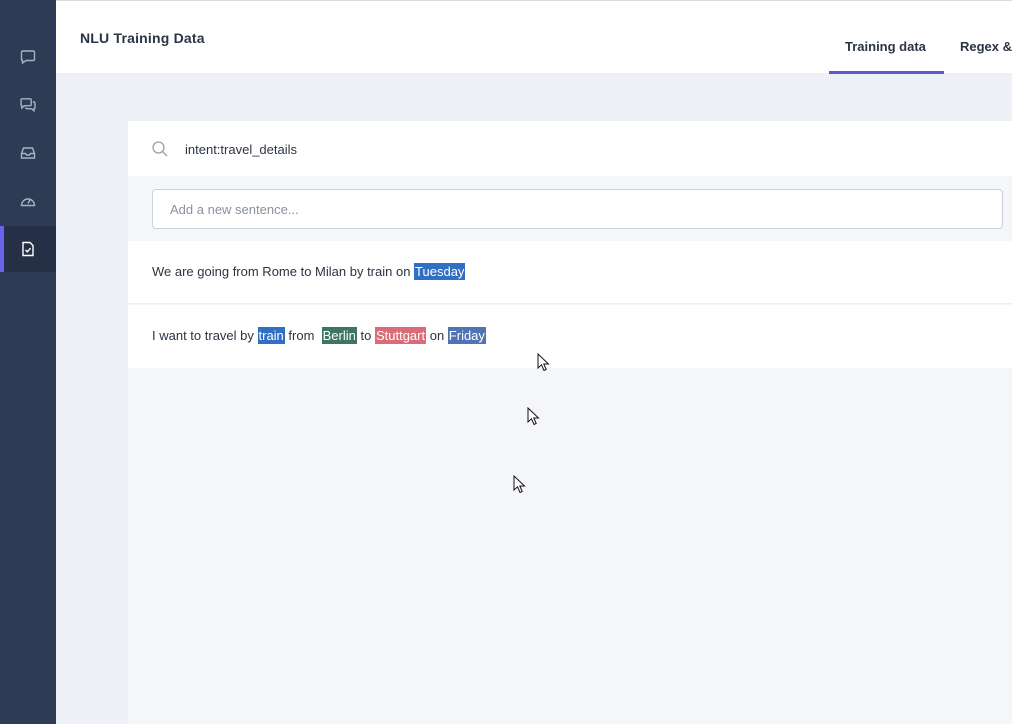 This screenshot has width=1012, height=724. What do you see at coordinates (440, 271) in the screenshot?
I see `entity-tag: Tuesday` at bounding box center [440, 271].